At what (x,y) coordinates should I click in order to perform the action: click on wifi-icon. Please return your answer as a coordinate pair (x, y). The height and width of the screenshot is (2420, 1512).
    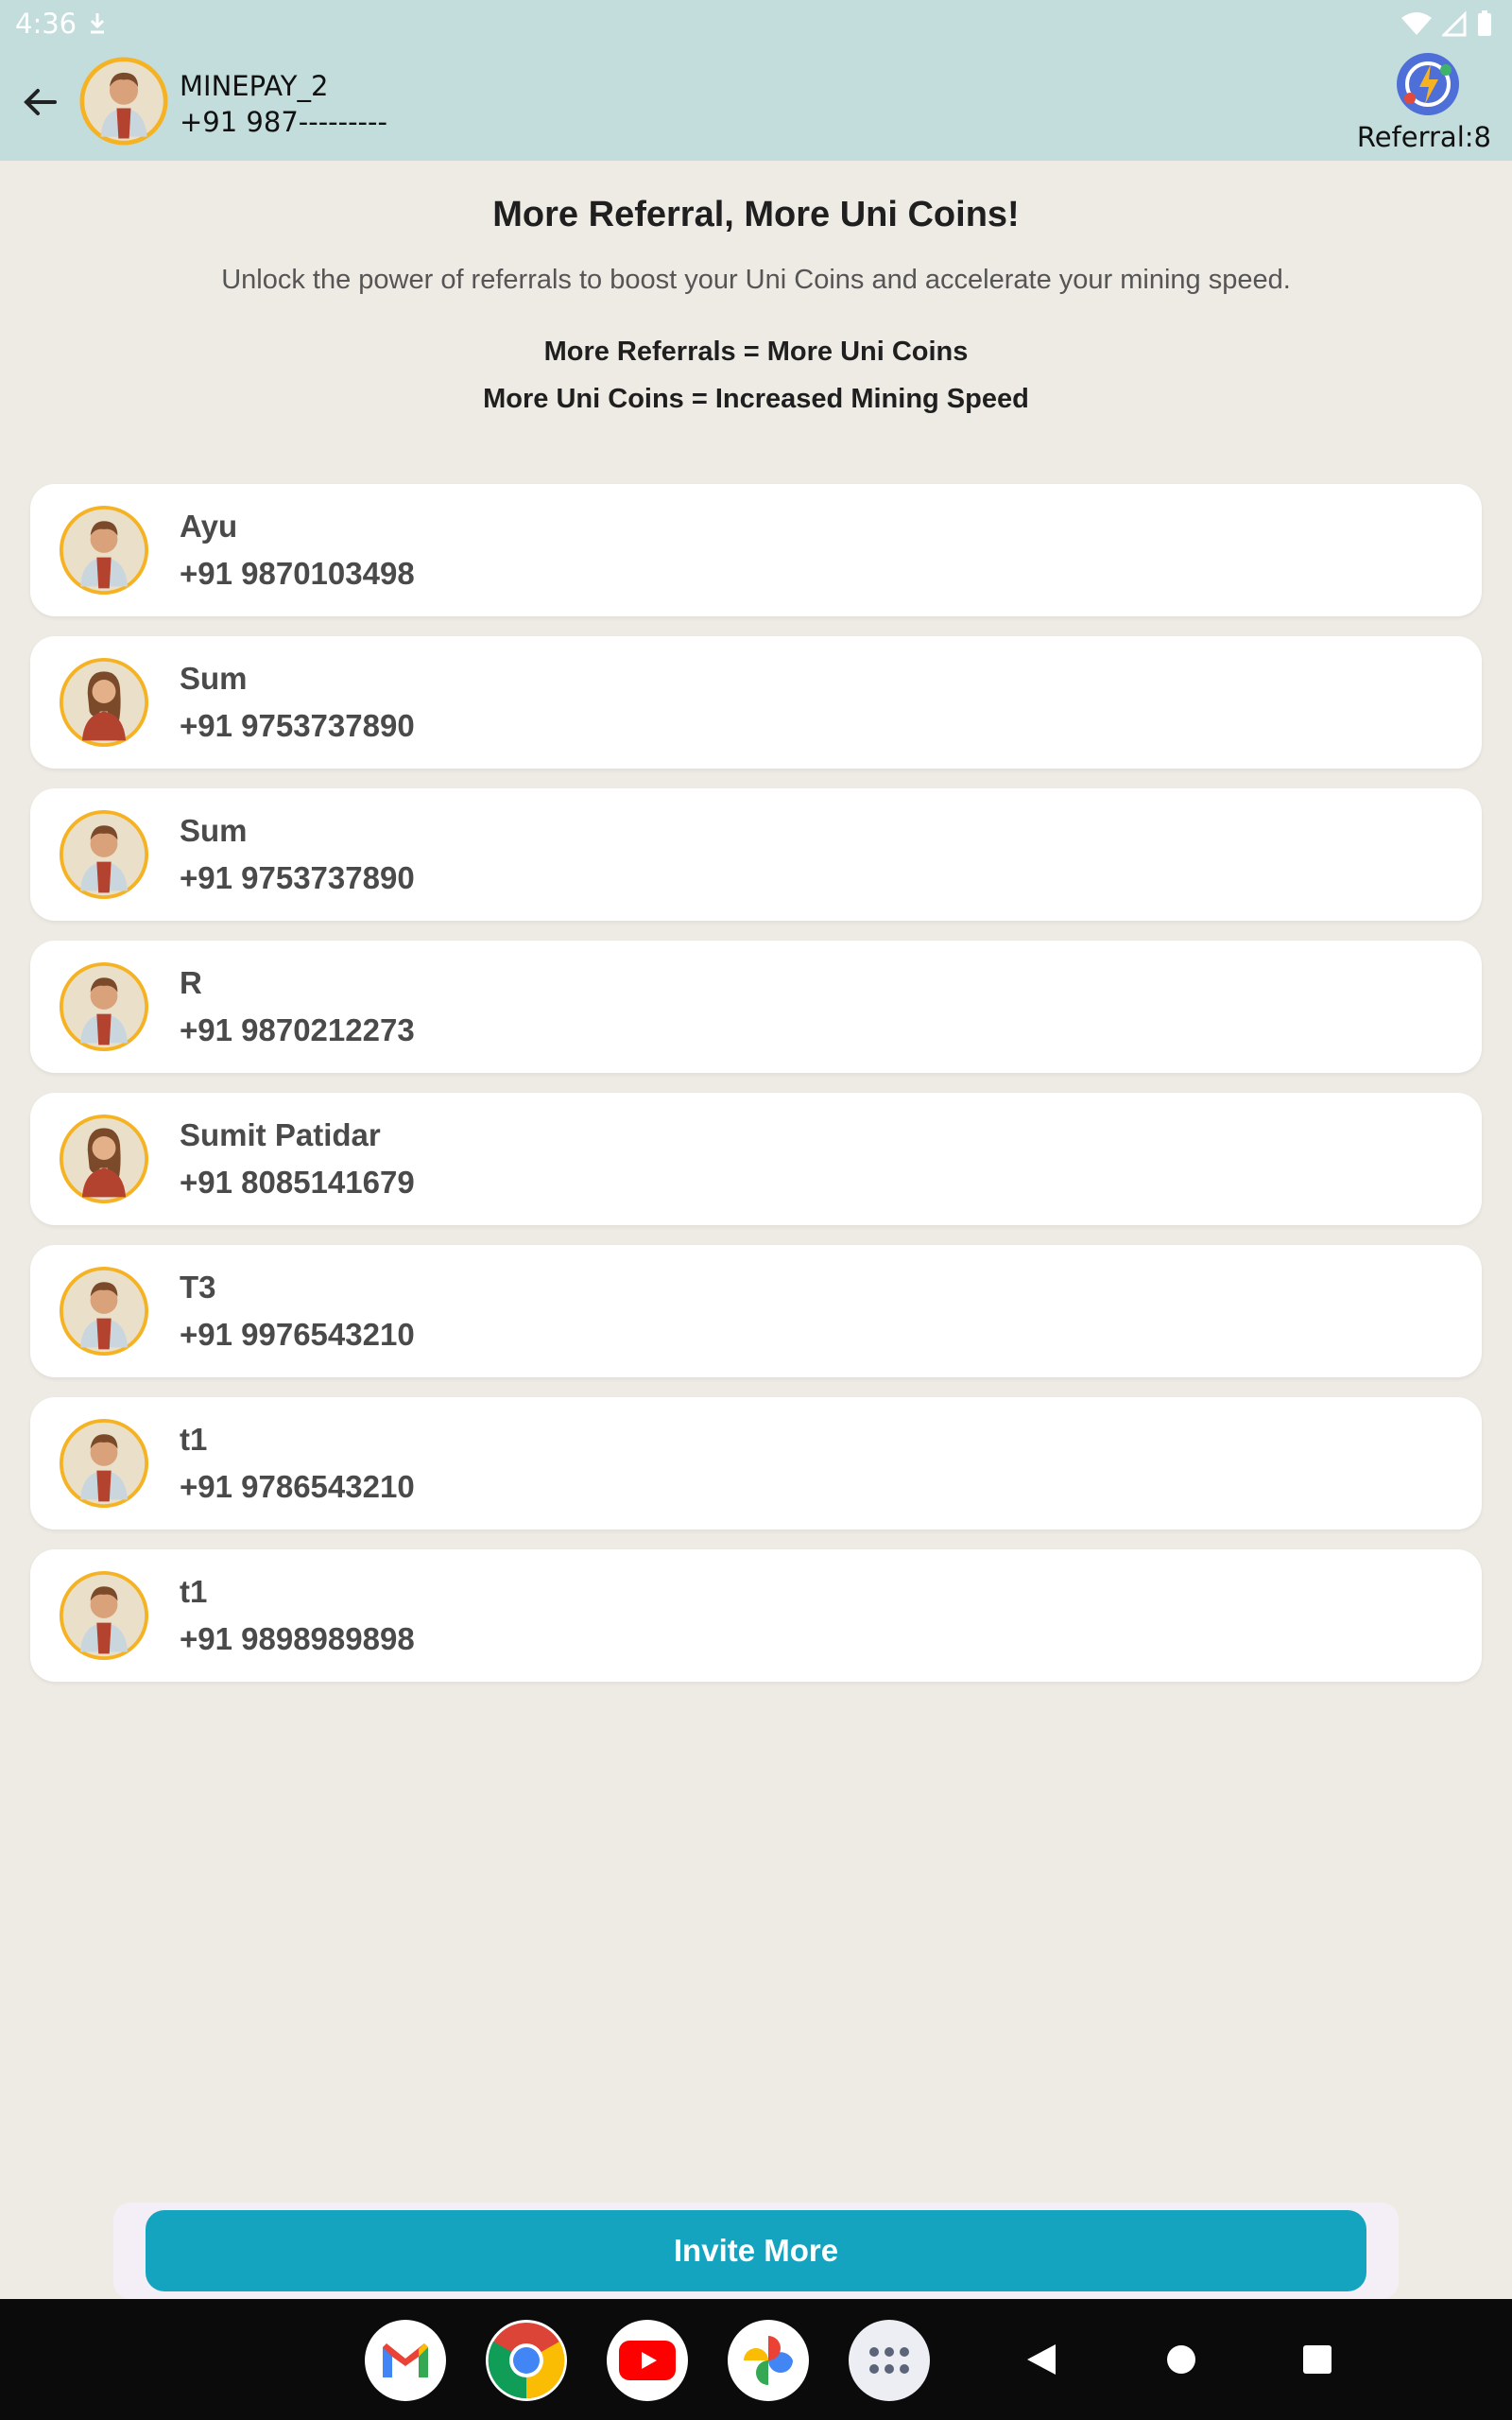
    Looking at the image, I should click on (1416, 24).